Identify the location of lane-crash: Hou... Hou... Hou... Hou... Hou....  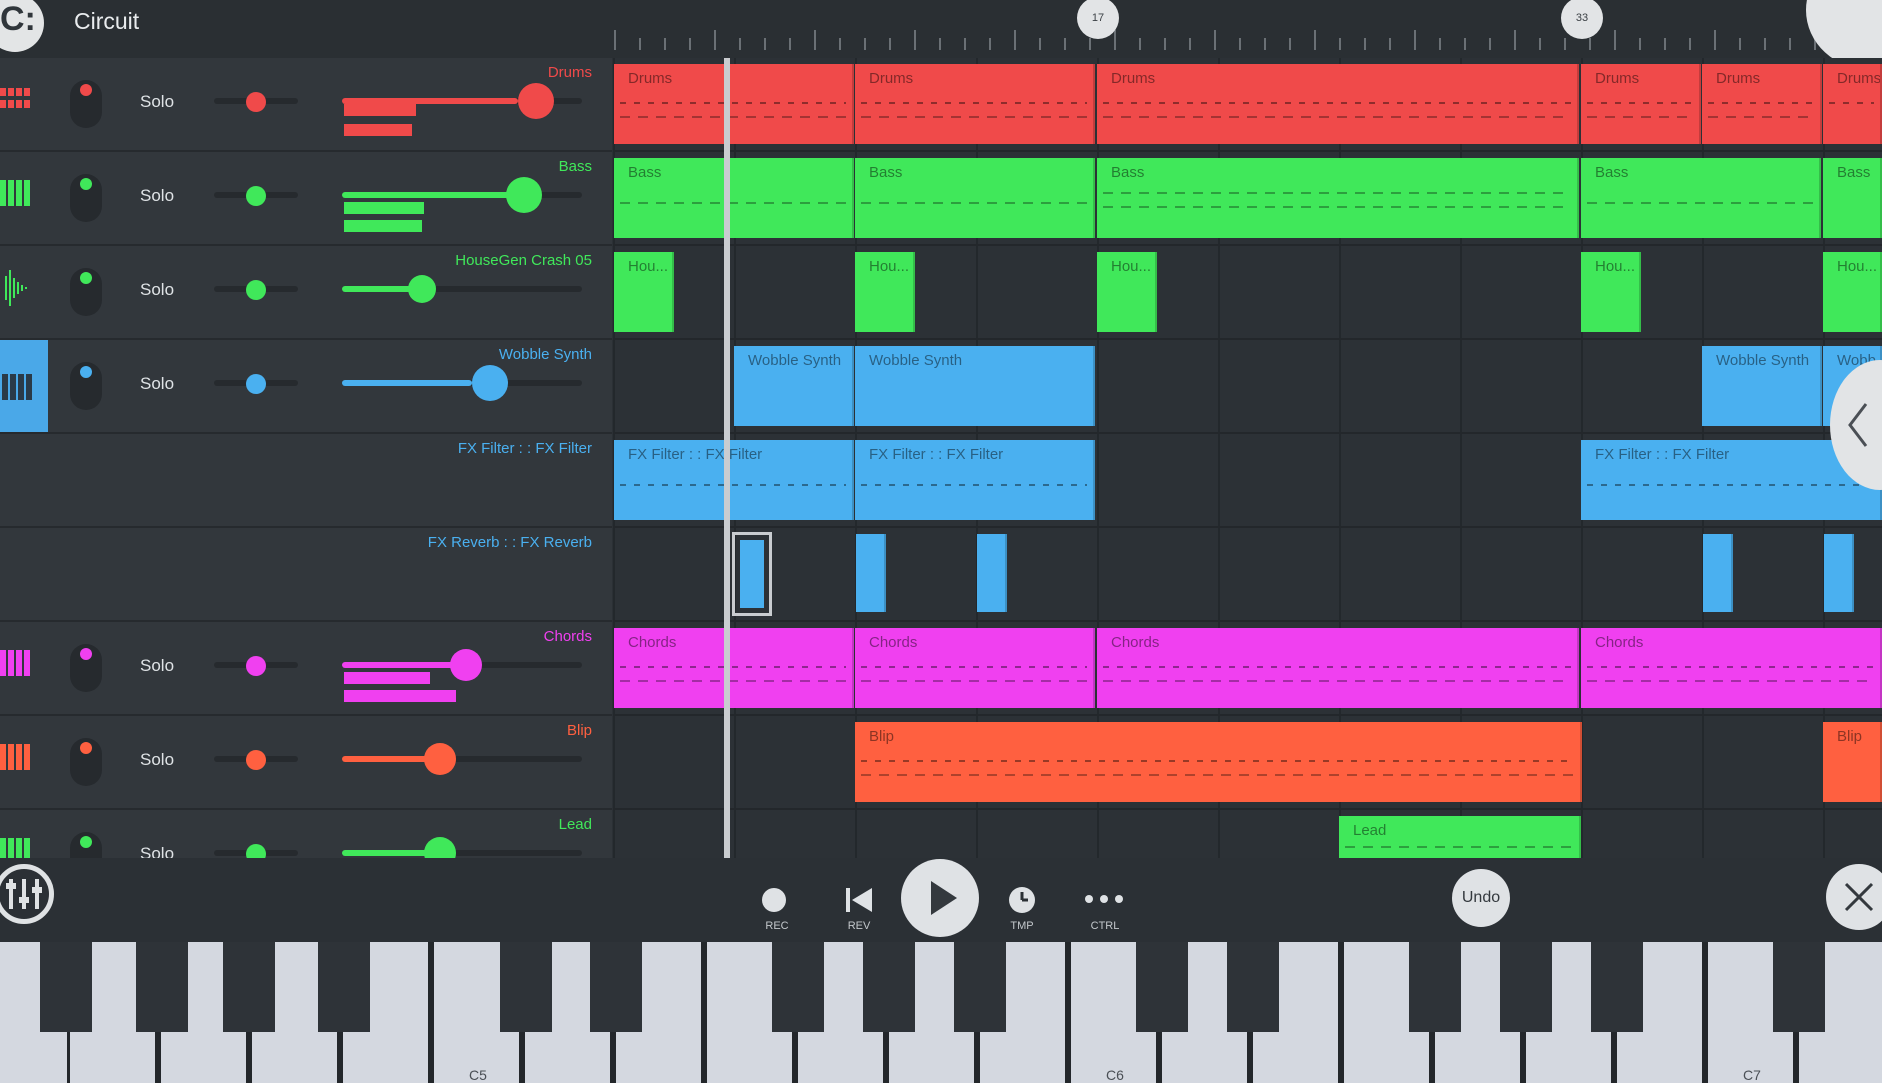
(1247, 293).